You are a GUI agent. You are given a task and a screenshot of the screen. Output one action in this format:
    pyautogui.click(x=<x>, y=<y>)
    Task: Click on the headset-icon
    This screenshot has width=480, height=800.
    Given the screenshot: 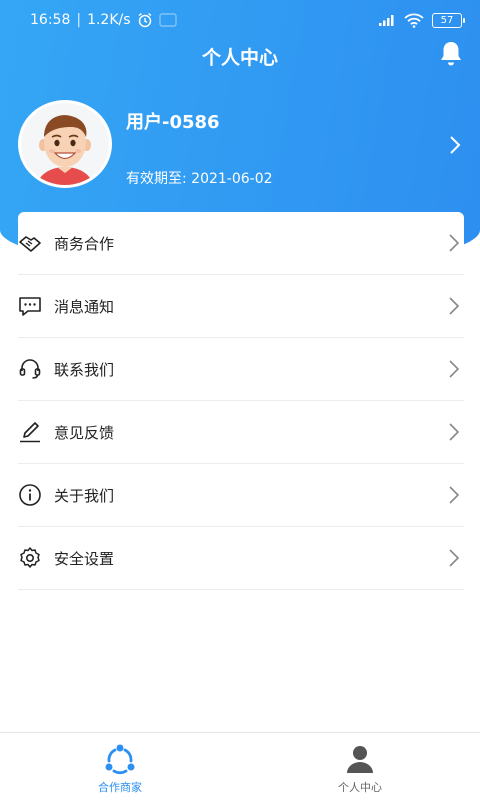 What is the action you would take?
    pyautogui.click(x=30, y=369)
    